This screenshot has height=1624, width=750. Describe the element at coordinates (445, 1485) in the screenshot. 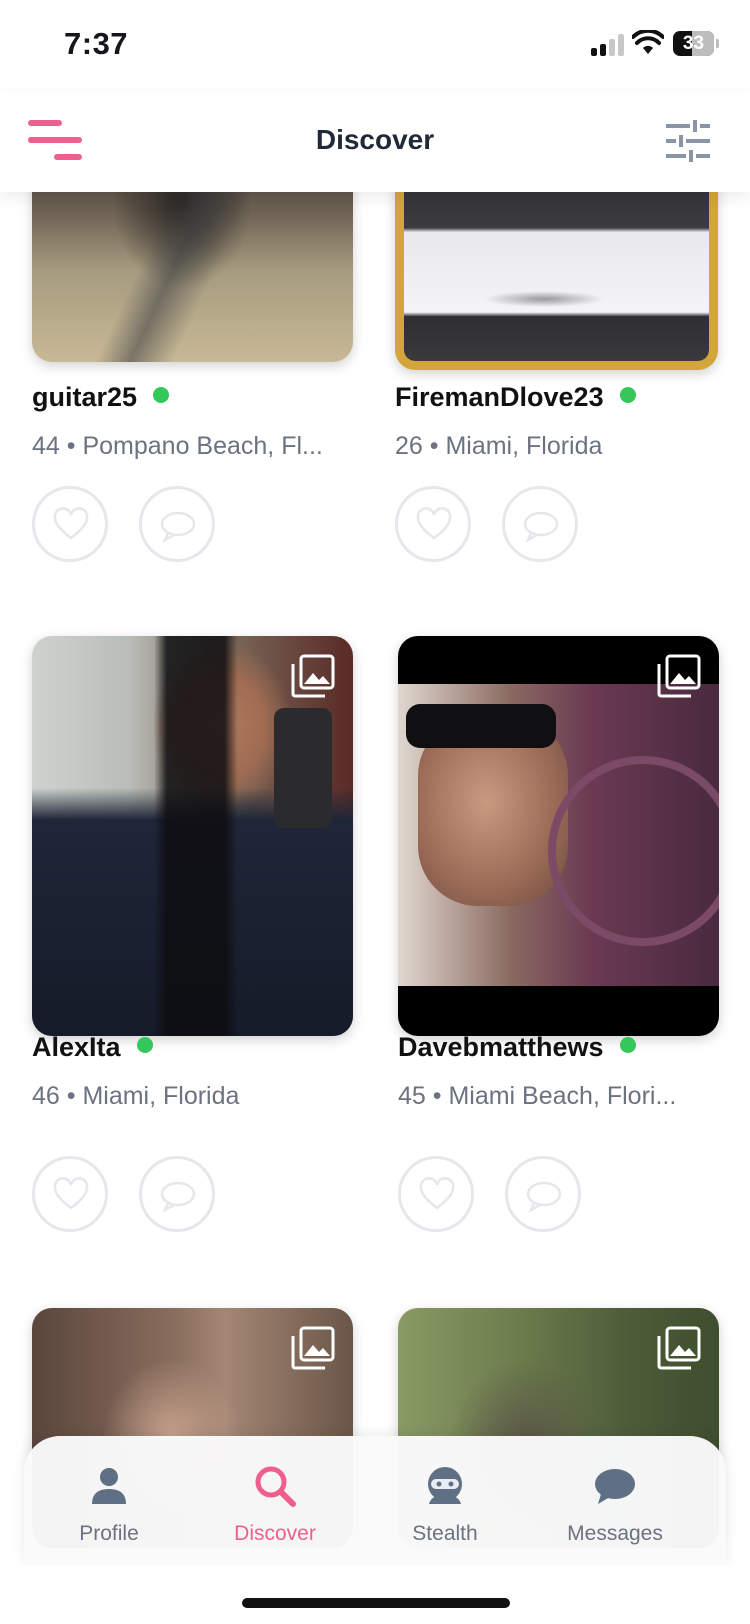

I see `ninja-icon` at that location.